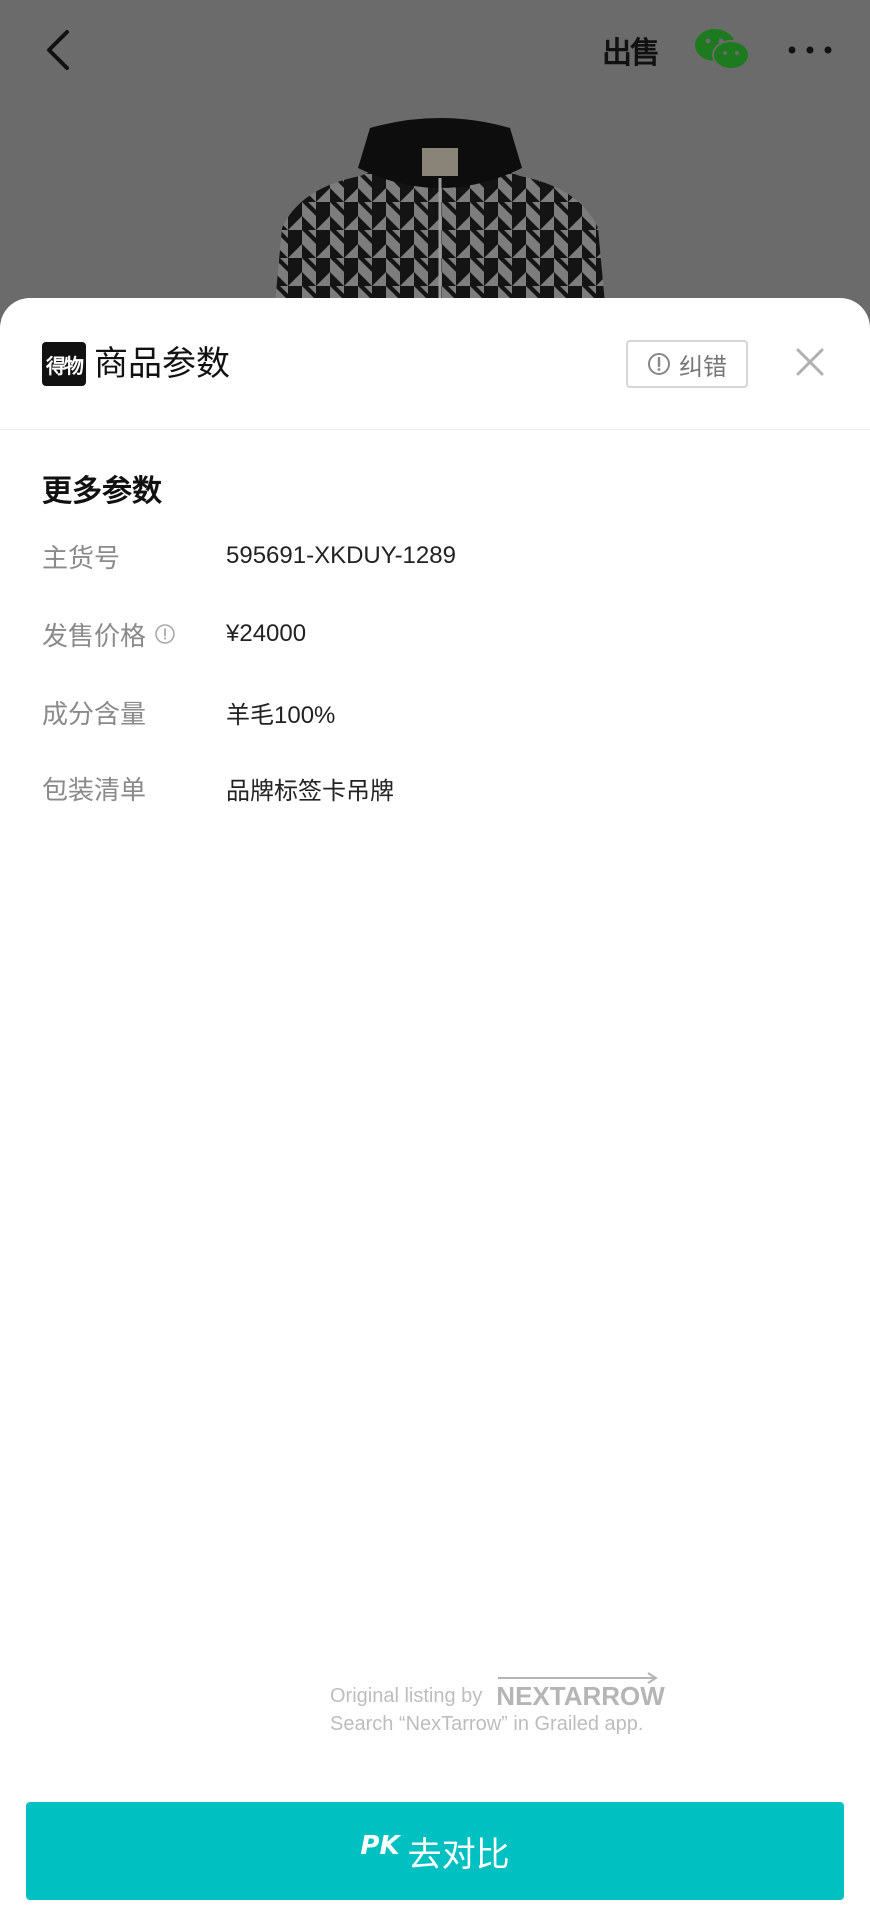  I want to click on param-label: 主货号, so click(134, 556).